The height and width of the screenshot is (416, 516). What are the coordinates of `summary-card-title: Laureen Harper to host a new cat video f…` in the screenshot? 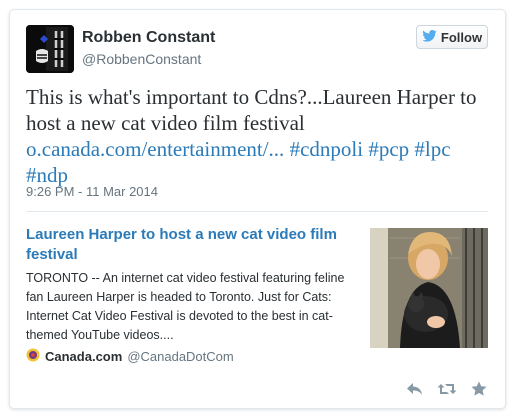 It's located at (186, 245).